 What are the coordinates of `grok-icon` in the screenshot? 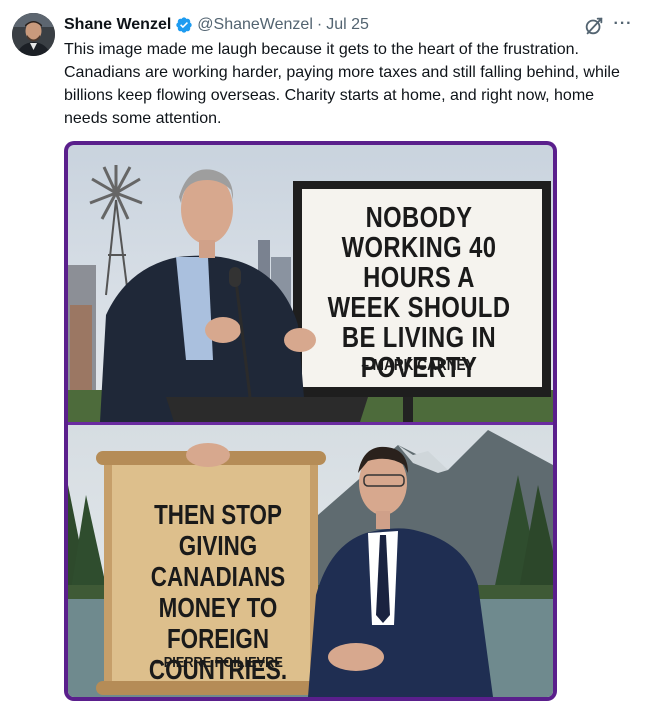 It's located at (594, 26).